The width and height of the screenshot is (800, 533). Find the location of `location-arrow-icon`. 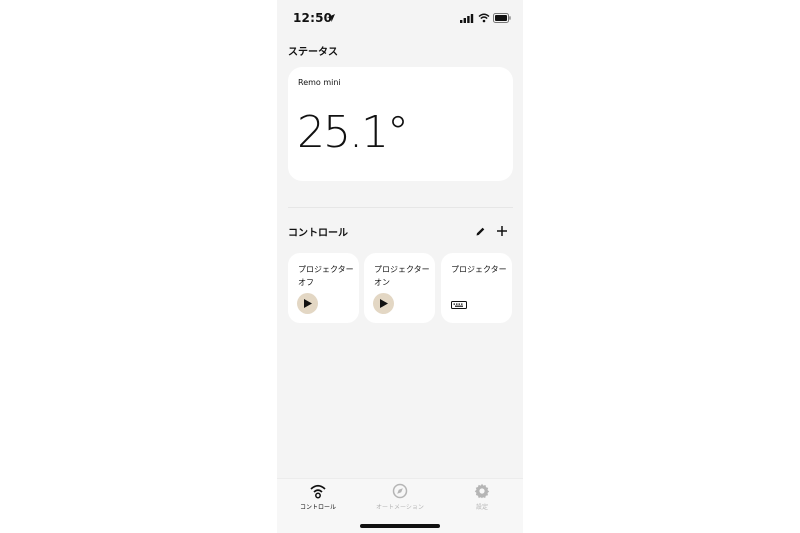

location-arrow-icon is located at coordinates (331, 18).